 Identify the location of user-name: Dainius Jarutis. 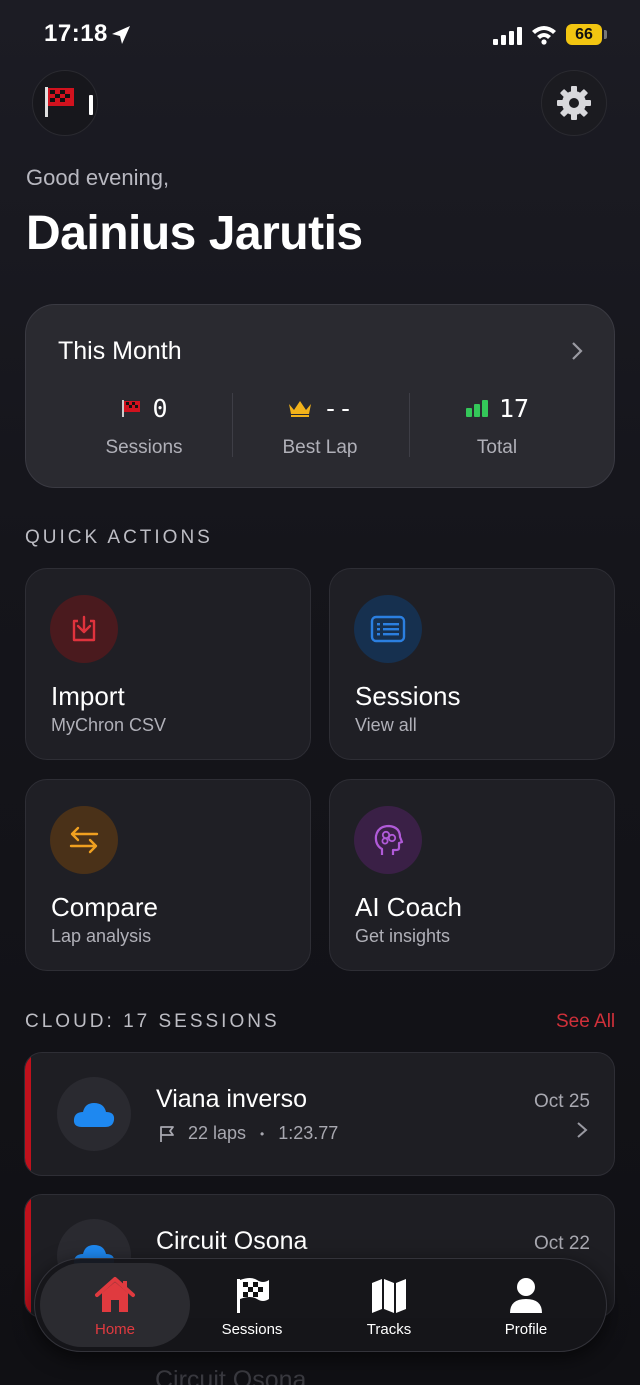
(194, 233).